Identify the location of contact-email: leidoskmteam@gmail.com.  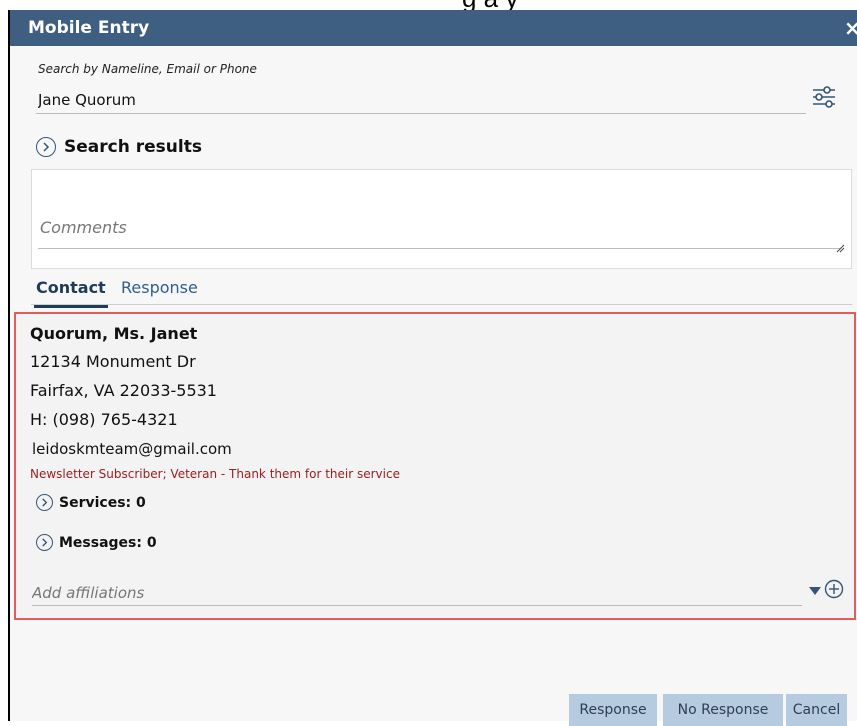
(132, 449).